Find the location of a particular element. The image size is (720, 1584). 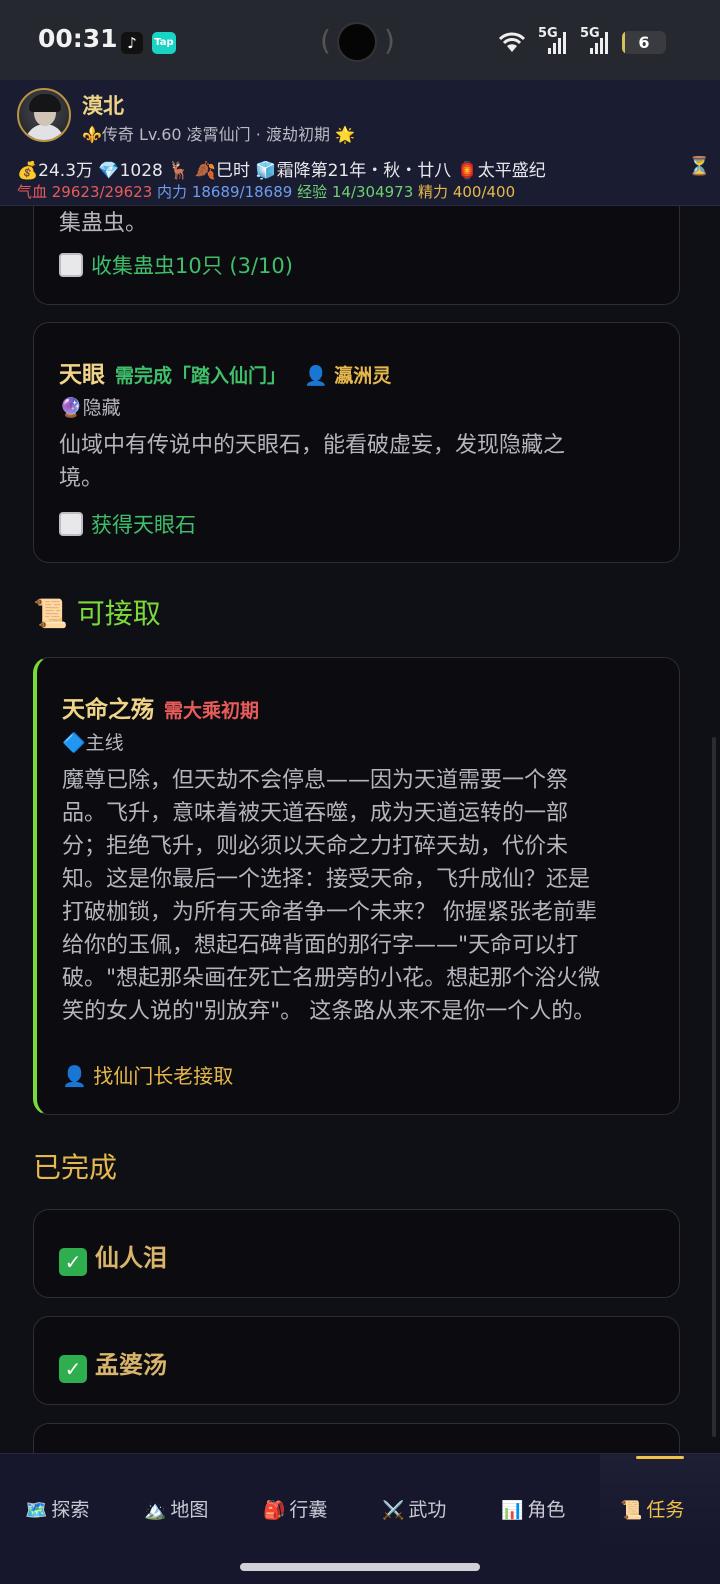

completed-quest-1: ✓ 仙人泪 is located at coordinates (356, 1253).